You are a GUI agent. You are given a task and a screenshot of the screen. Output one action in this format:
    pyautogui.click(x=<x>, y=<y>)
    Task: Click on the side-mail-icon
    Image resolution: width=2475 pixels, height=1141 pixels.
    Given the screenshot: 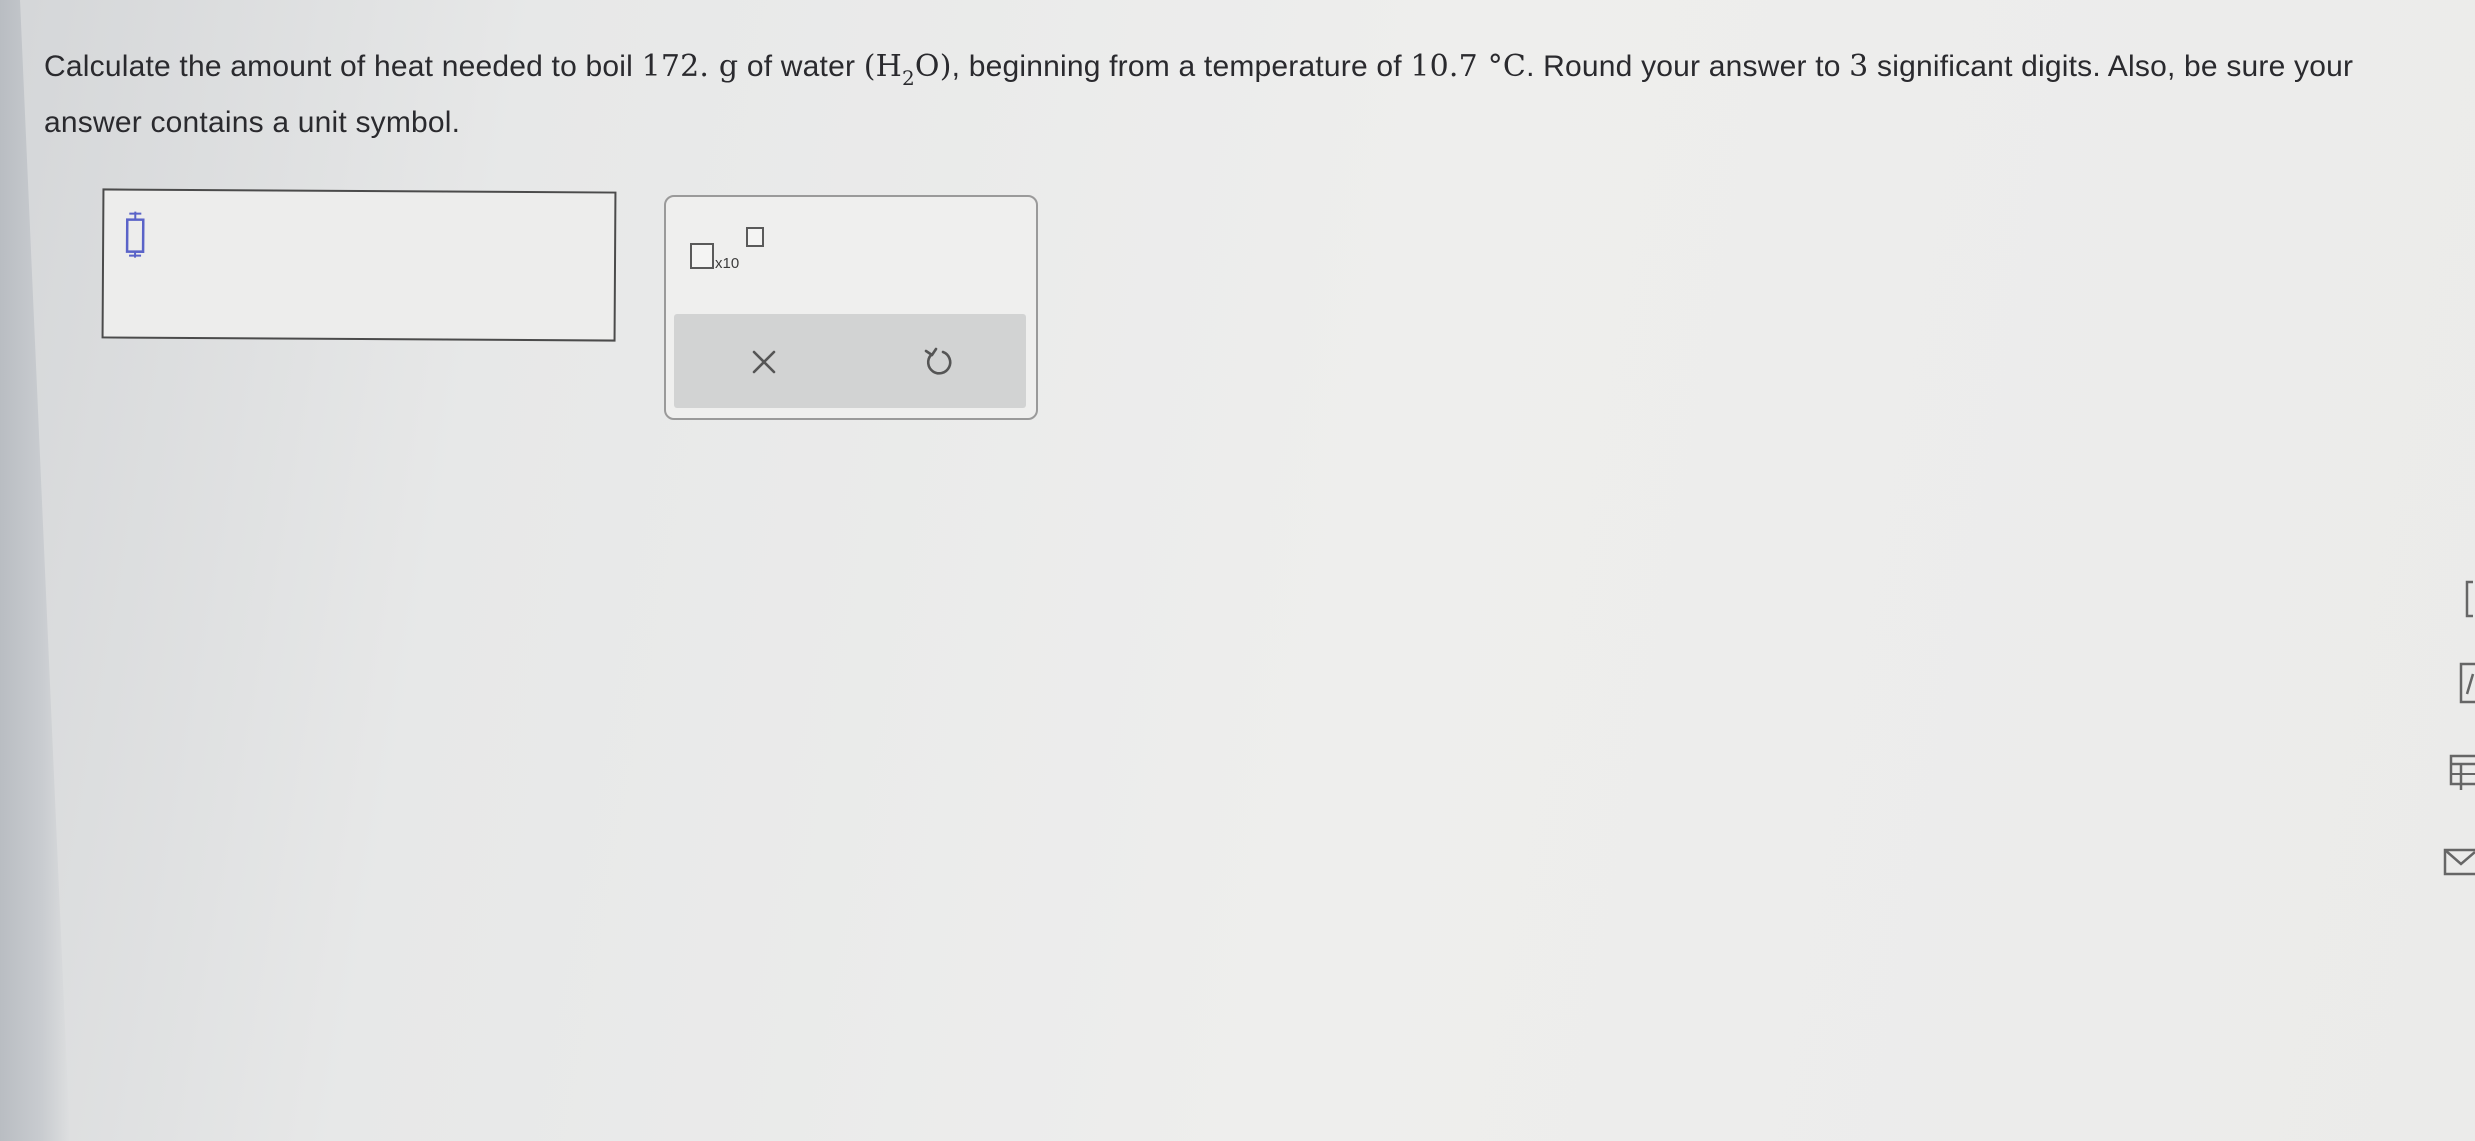 What is the action you would take?
    pyautogui.click(x=2458, y=861)
    